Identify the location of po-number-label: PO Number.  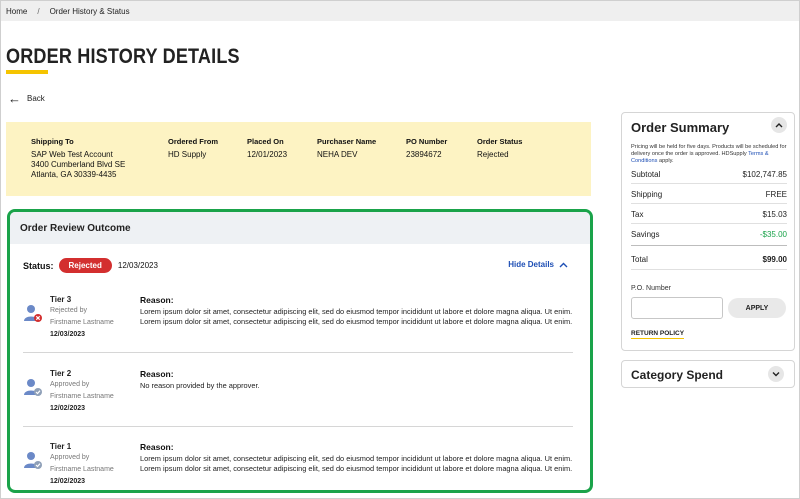
(427, 141).